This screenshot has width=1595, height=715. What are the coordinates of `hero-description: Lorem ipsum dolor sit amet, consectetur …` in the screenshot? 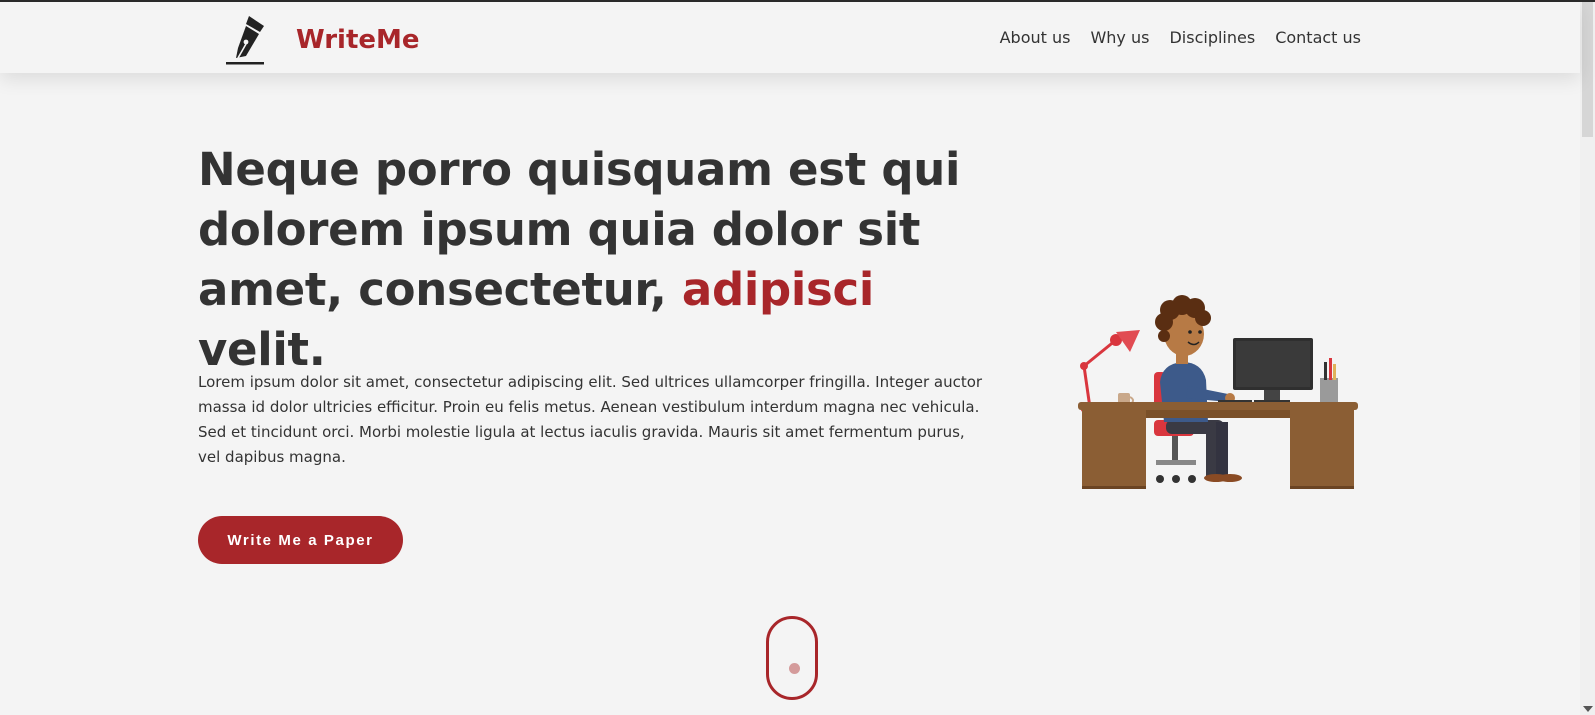 It's located at (590, 419).